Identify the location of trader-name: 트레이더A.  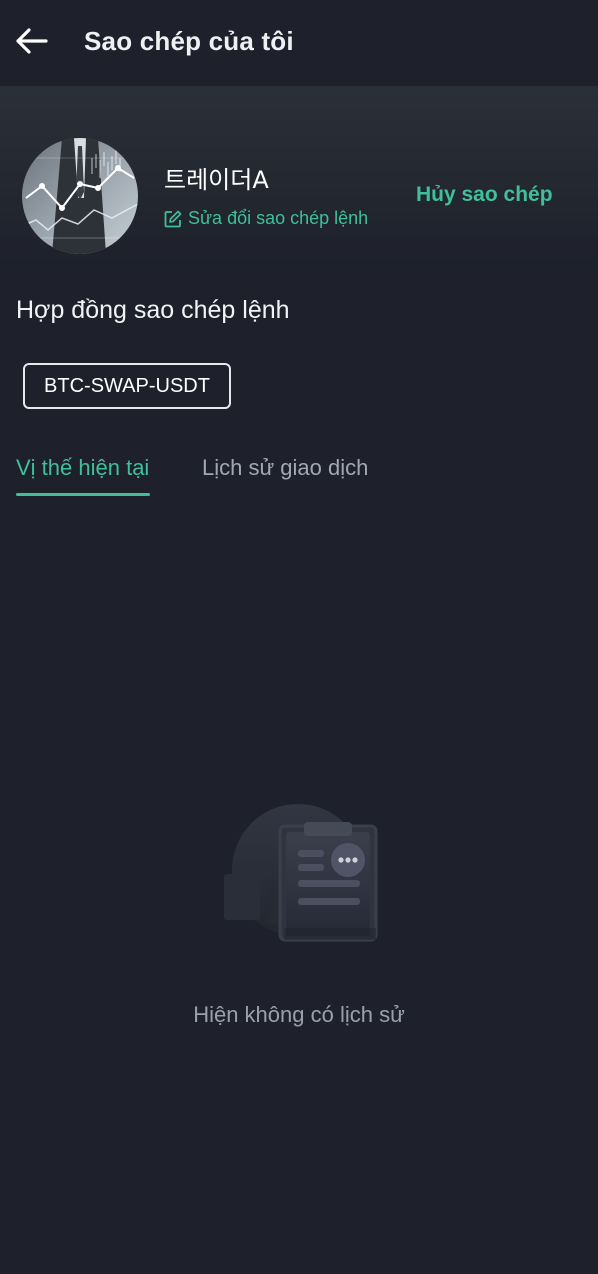
(216, 180).